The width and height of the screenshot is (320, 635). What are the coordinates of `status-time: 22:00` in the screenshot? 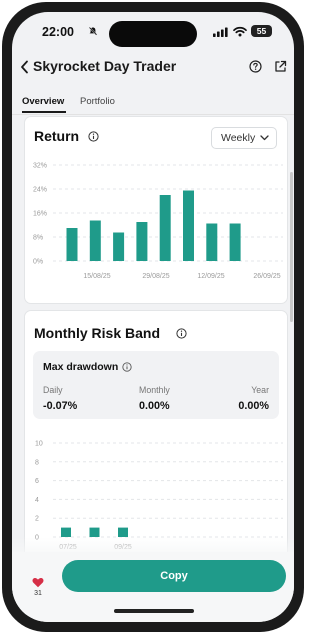 It's located at (58, 32).